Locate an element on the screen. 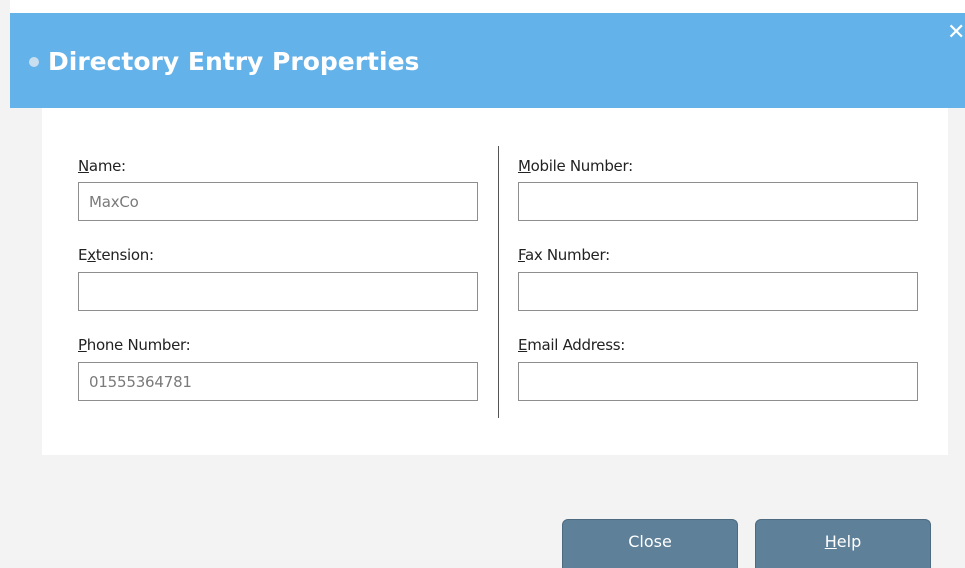 Image resolution: width=965 pixels, height=568 pixels. phone-number-field is located at coordinates (278, 381).